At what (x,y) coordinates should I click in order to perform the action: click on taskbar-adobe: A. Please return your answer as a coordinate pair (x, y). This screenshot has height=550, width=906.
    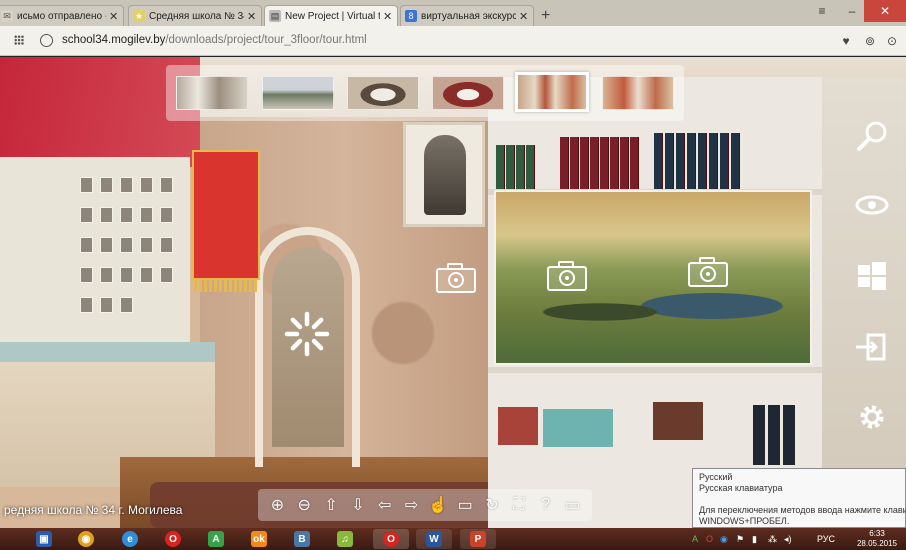
    Looking at the image, I should click on (216, 539).